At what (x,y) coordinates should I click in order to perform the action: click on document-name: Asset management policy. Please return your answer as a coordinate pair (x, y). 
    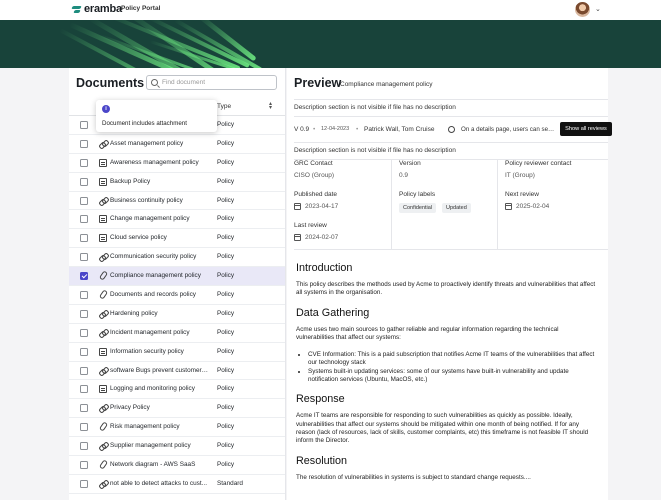
    Looking at the image, I should click on (160, 143).